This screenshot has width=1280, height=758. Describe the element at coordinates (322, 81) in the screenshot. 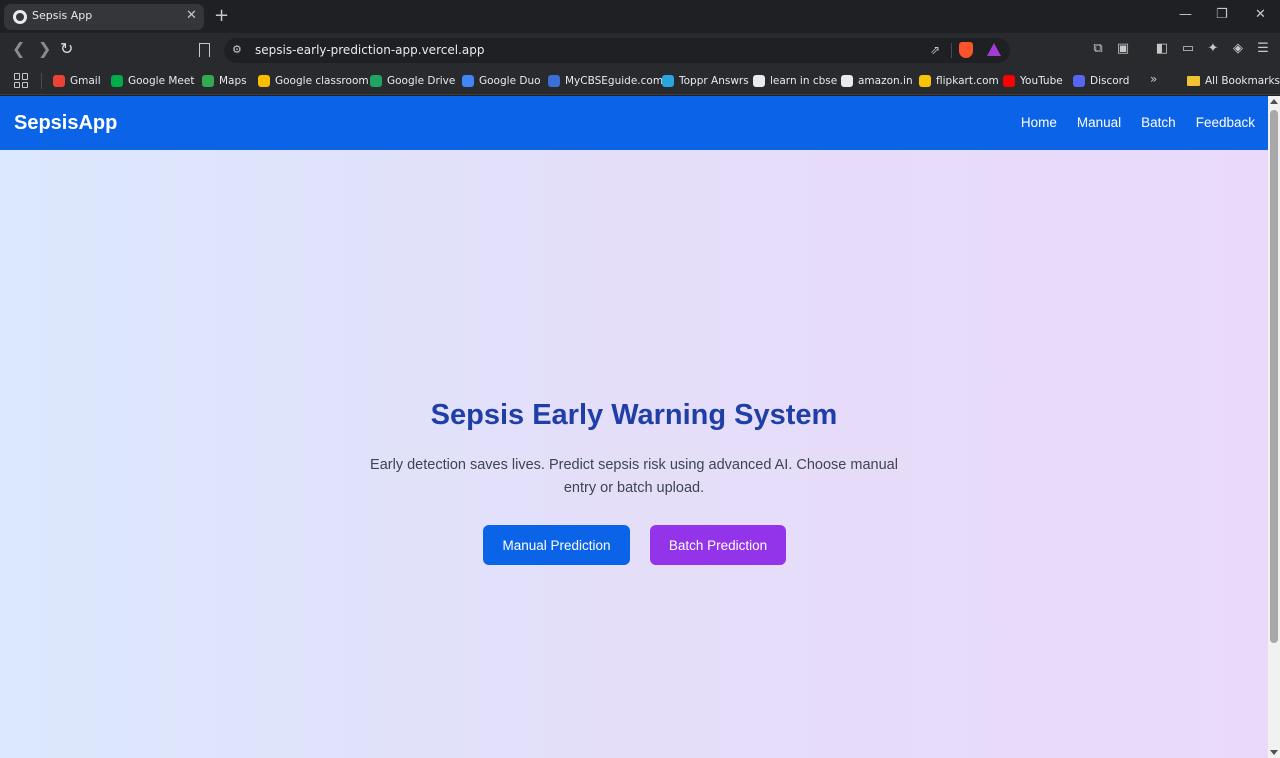

I see `bookmark-label: Google classroom` at that location.